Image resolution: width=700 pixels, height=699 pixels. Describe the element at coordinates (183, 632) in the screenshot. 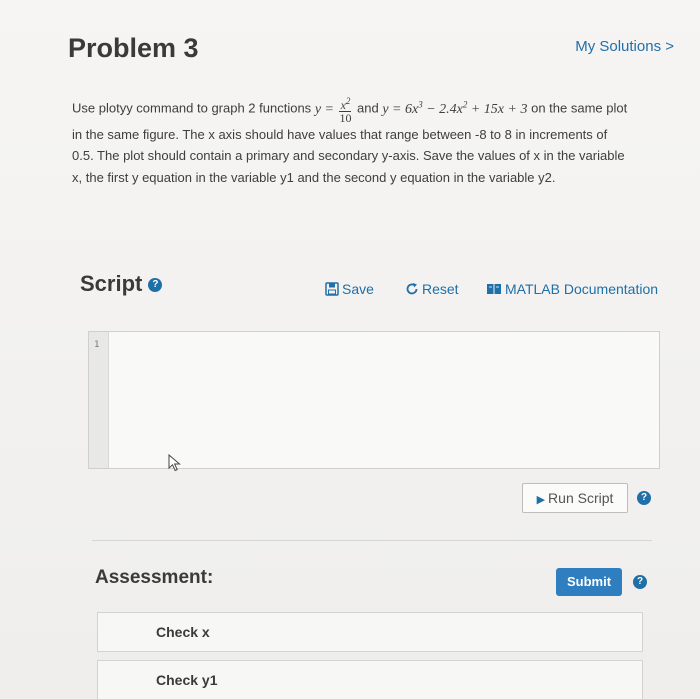

I see `check-x-label: Check x` at that location.